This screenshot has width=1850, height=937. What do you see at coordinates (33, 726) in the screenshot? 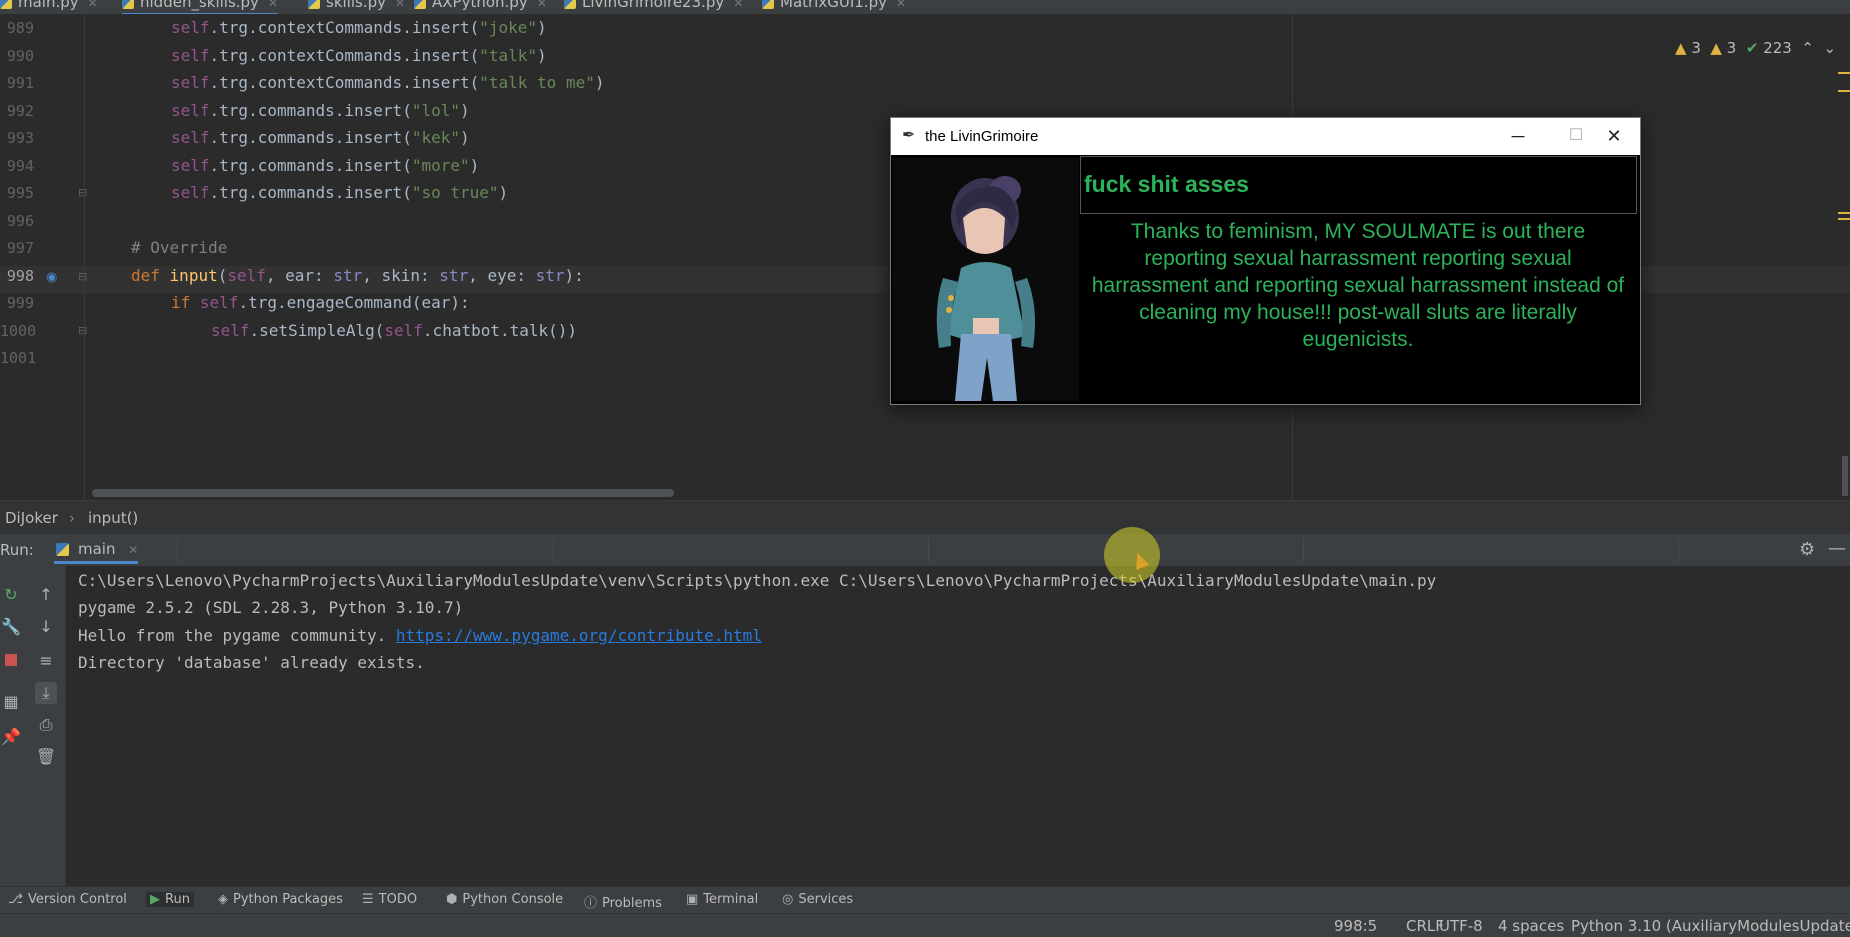
I see `run-toolbar: ↻ 🔧 ▦ 📌 ↑ ↓ ≡ ⤓ ⎙ 🗑` at bounding box center [33, 726].